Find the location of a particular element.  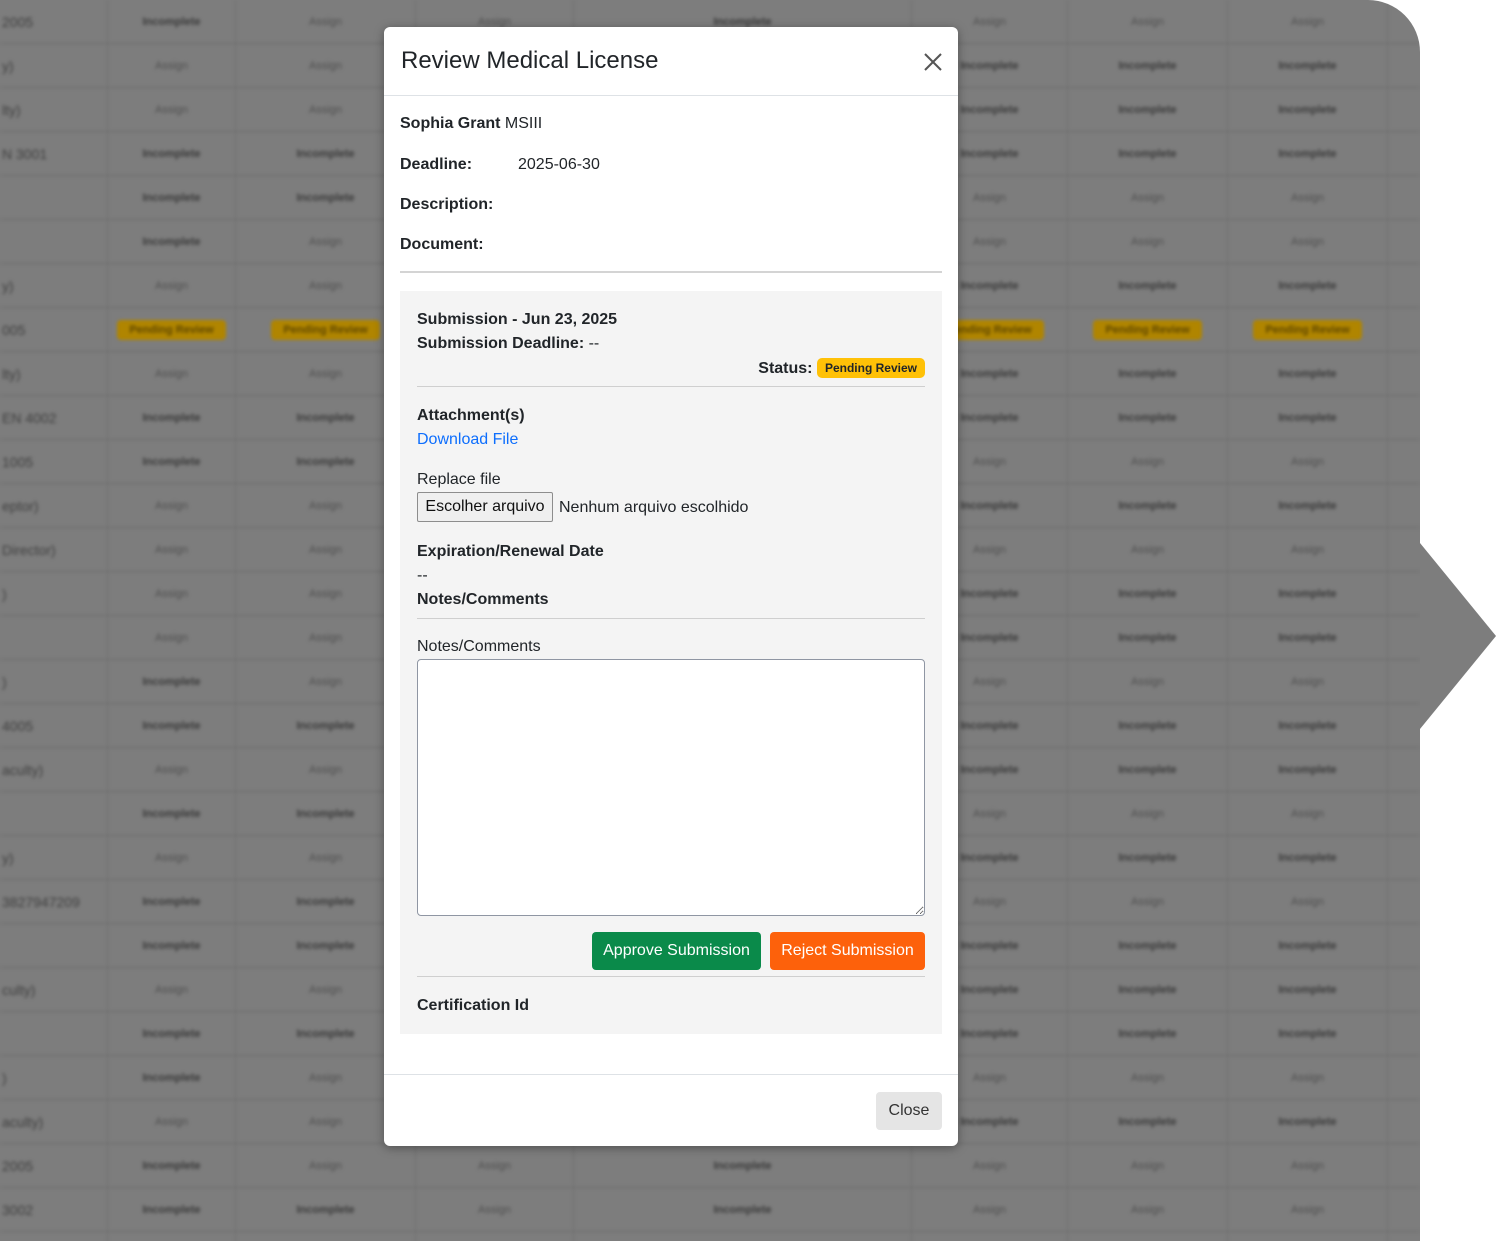

download-file-link-text: Download File is located at coordinates (467, 439).